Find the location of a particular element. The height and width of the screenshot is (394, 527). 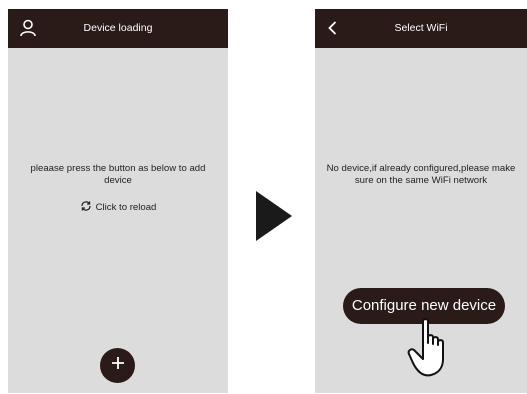

top-bar: Device loading is located at coordinates (118, 28).